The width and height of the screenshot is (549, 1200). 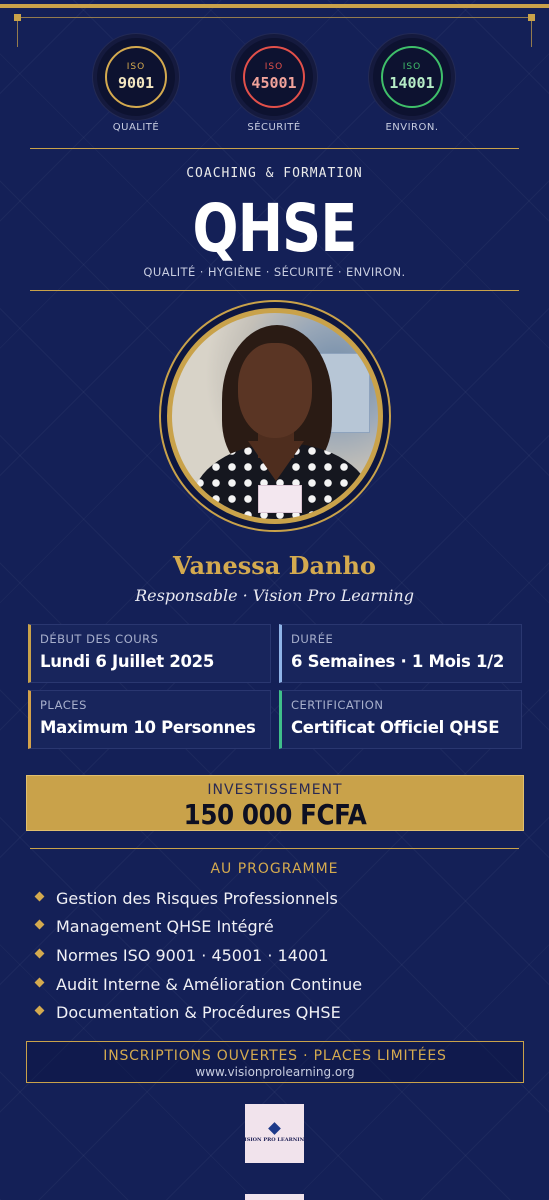 I want to click on badge-caption: QUALITÉ, so click(x=136, y=127).